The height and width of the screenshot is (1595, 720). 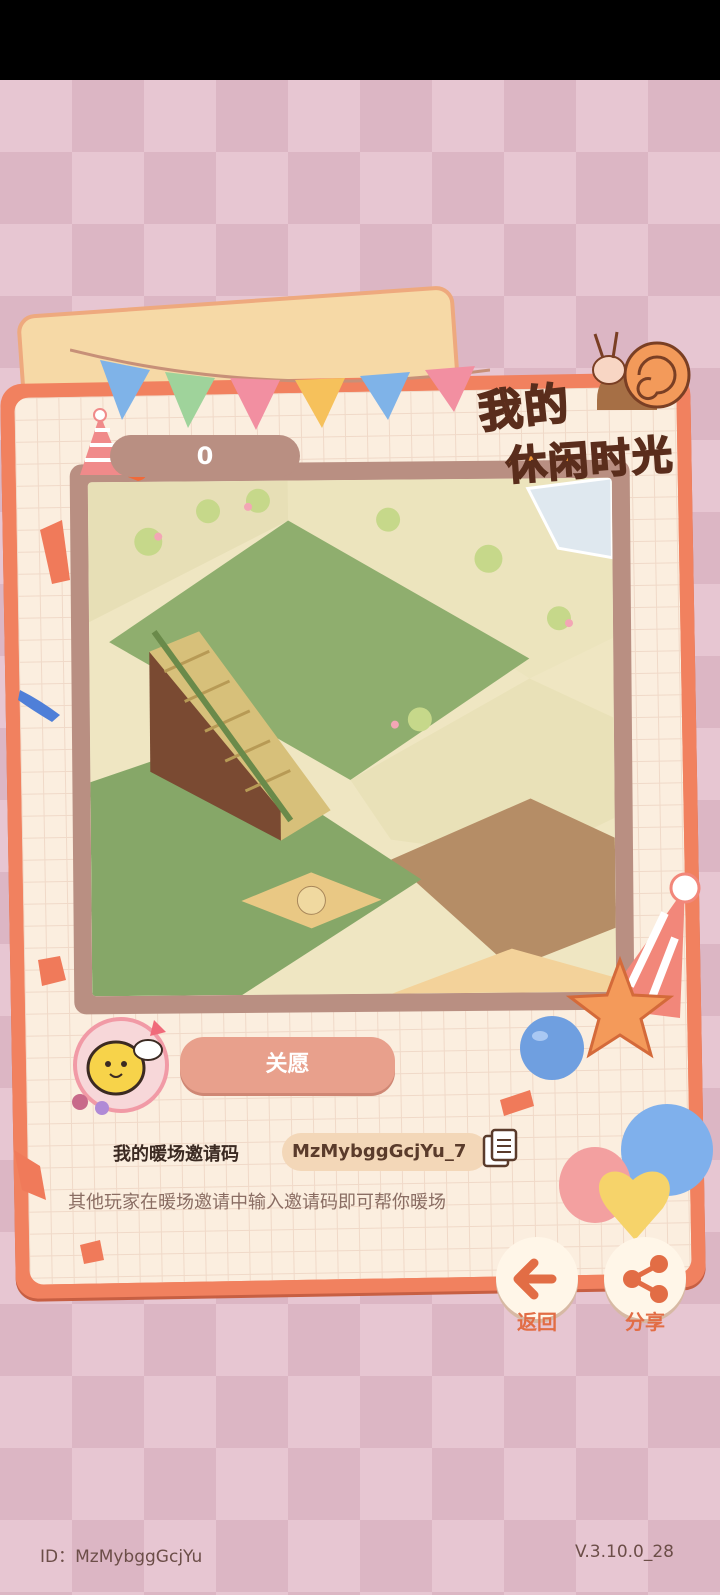 I want to click on status-bar, so click(x=360, y=40).